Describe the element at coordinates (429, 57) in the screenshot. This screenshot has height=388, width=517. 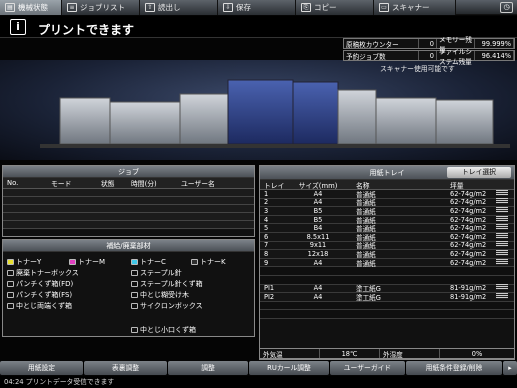
I see `counter-row: 予約ジョブ数 0 ファイルシステム残量 96.414%` at that location.